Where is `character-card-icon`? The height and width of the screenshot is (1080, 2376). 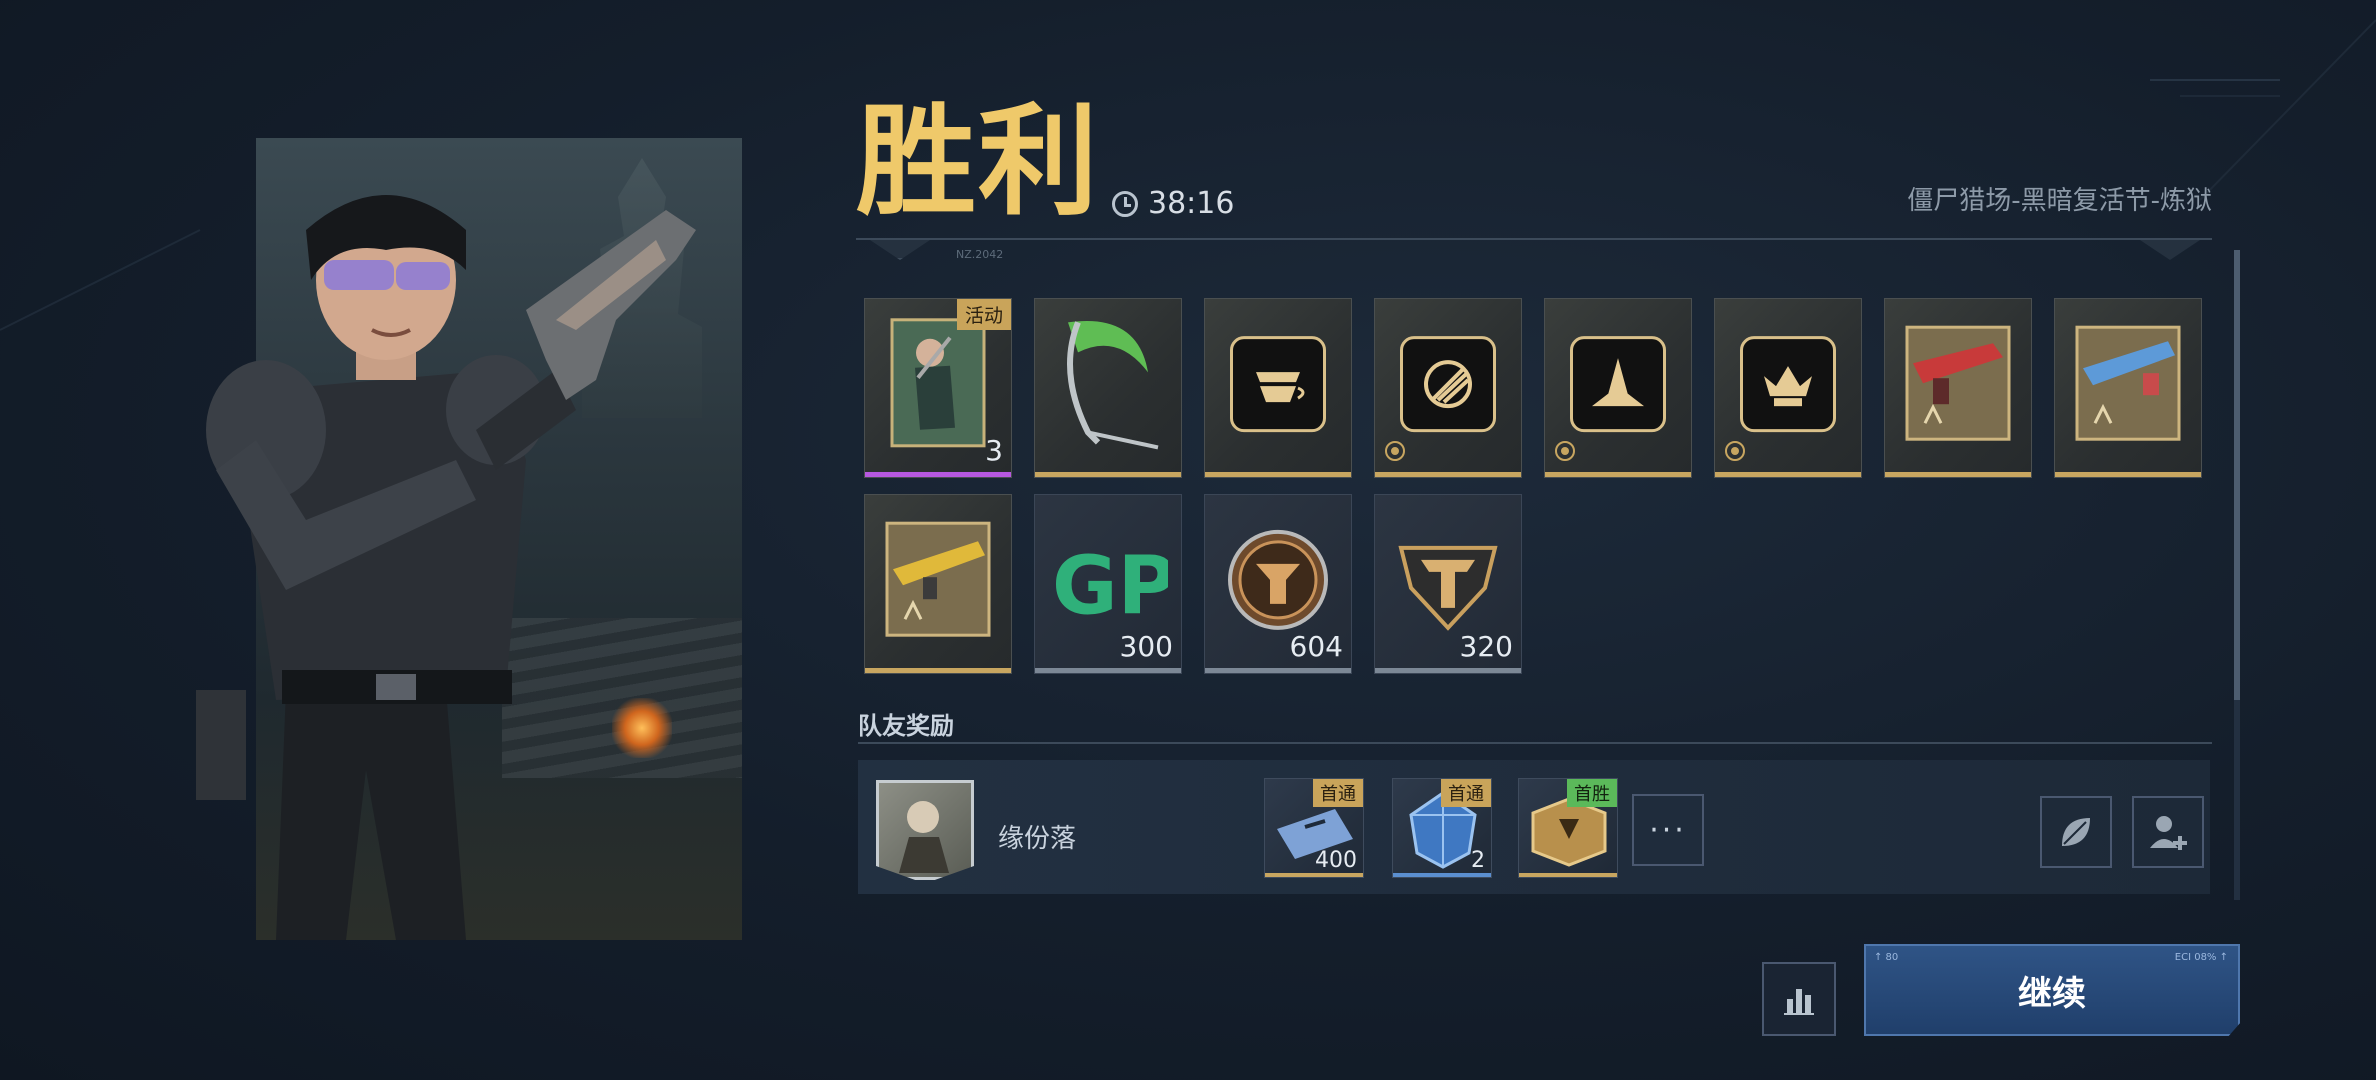
character-card-icon is located at coordinates (938, 383).